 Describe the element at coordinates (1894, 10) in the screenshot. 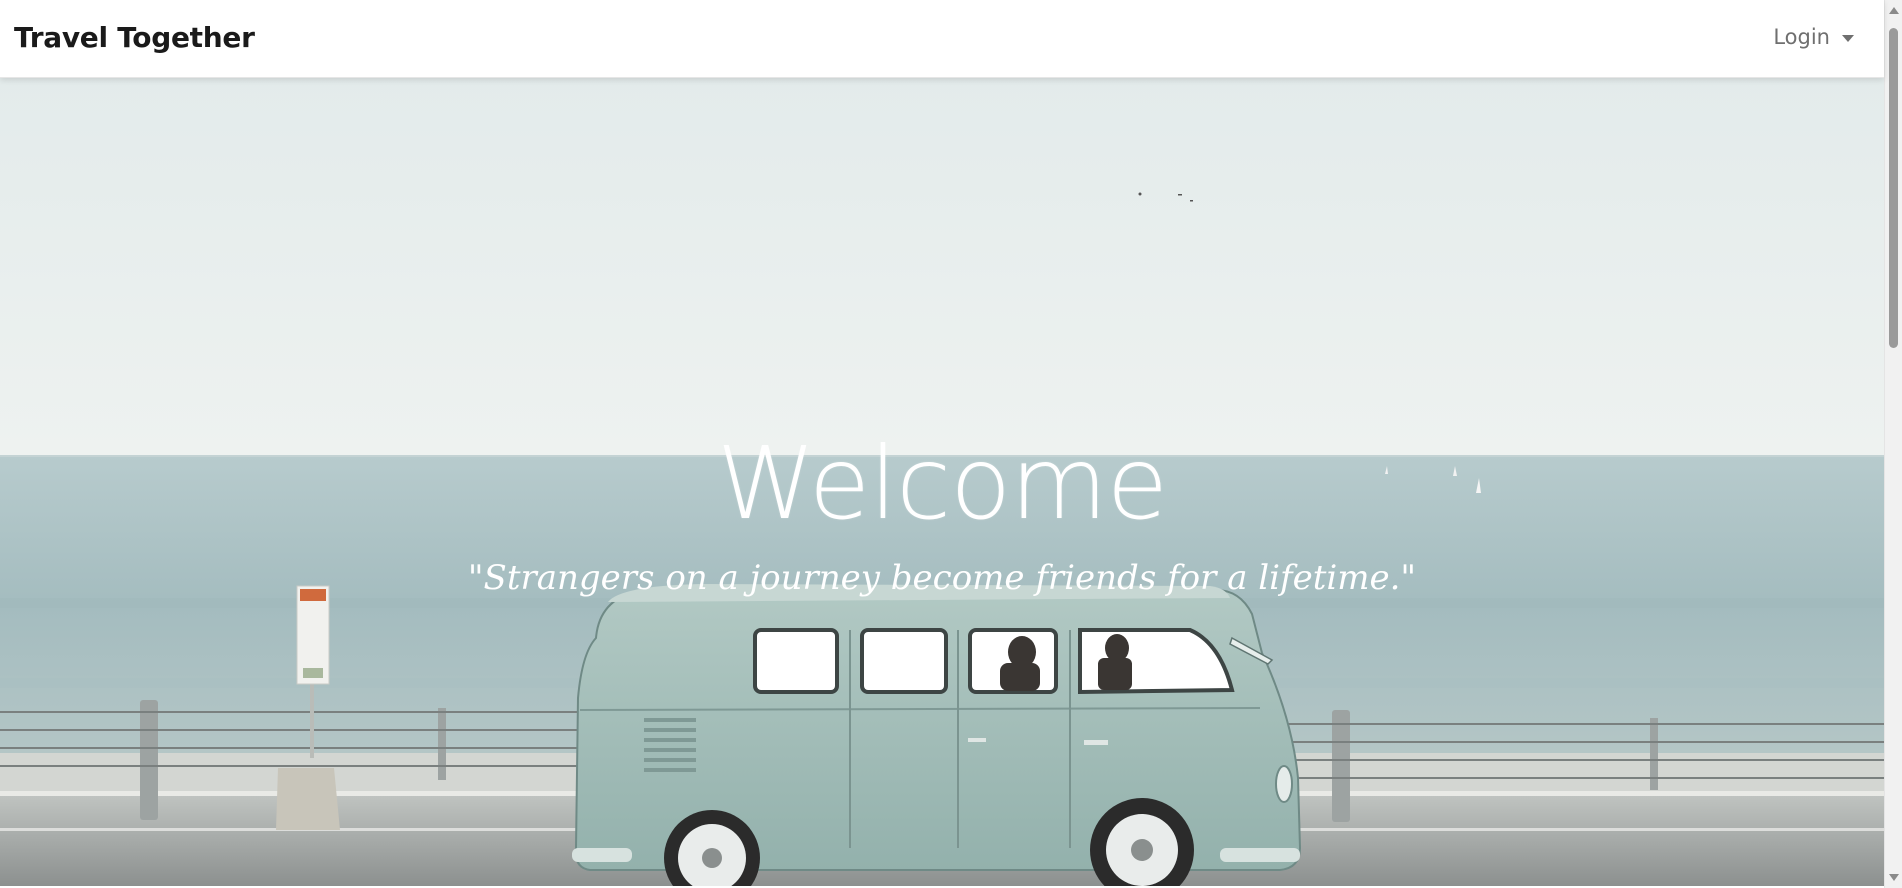

I see `scroll-up-arrow-icon` at that location.